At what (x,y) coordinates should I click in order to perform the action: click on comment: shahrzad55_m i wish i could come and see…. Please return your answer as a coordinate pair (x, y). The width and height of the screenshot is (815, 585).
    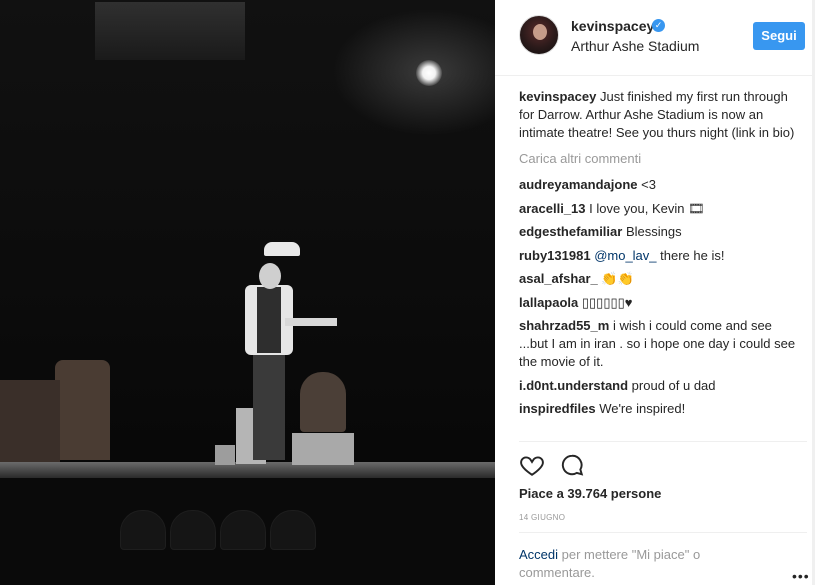
    Looking at the image, I should click on (659, 344).